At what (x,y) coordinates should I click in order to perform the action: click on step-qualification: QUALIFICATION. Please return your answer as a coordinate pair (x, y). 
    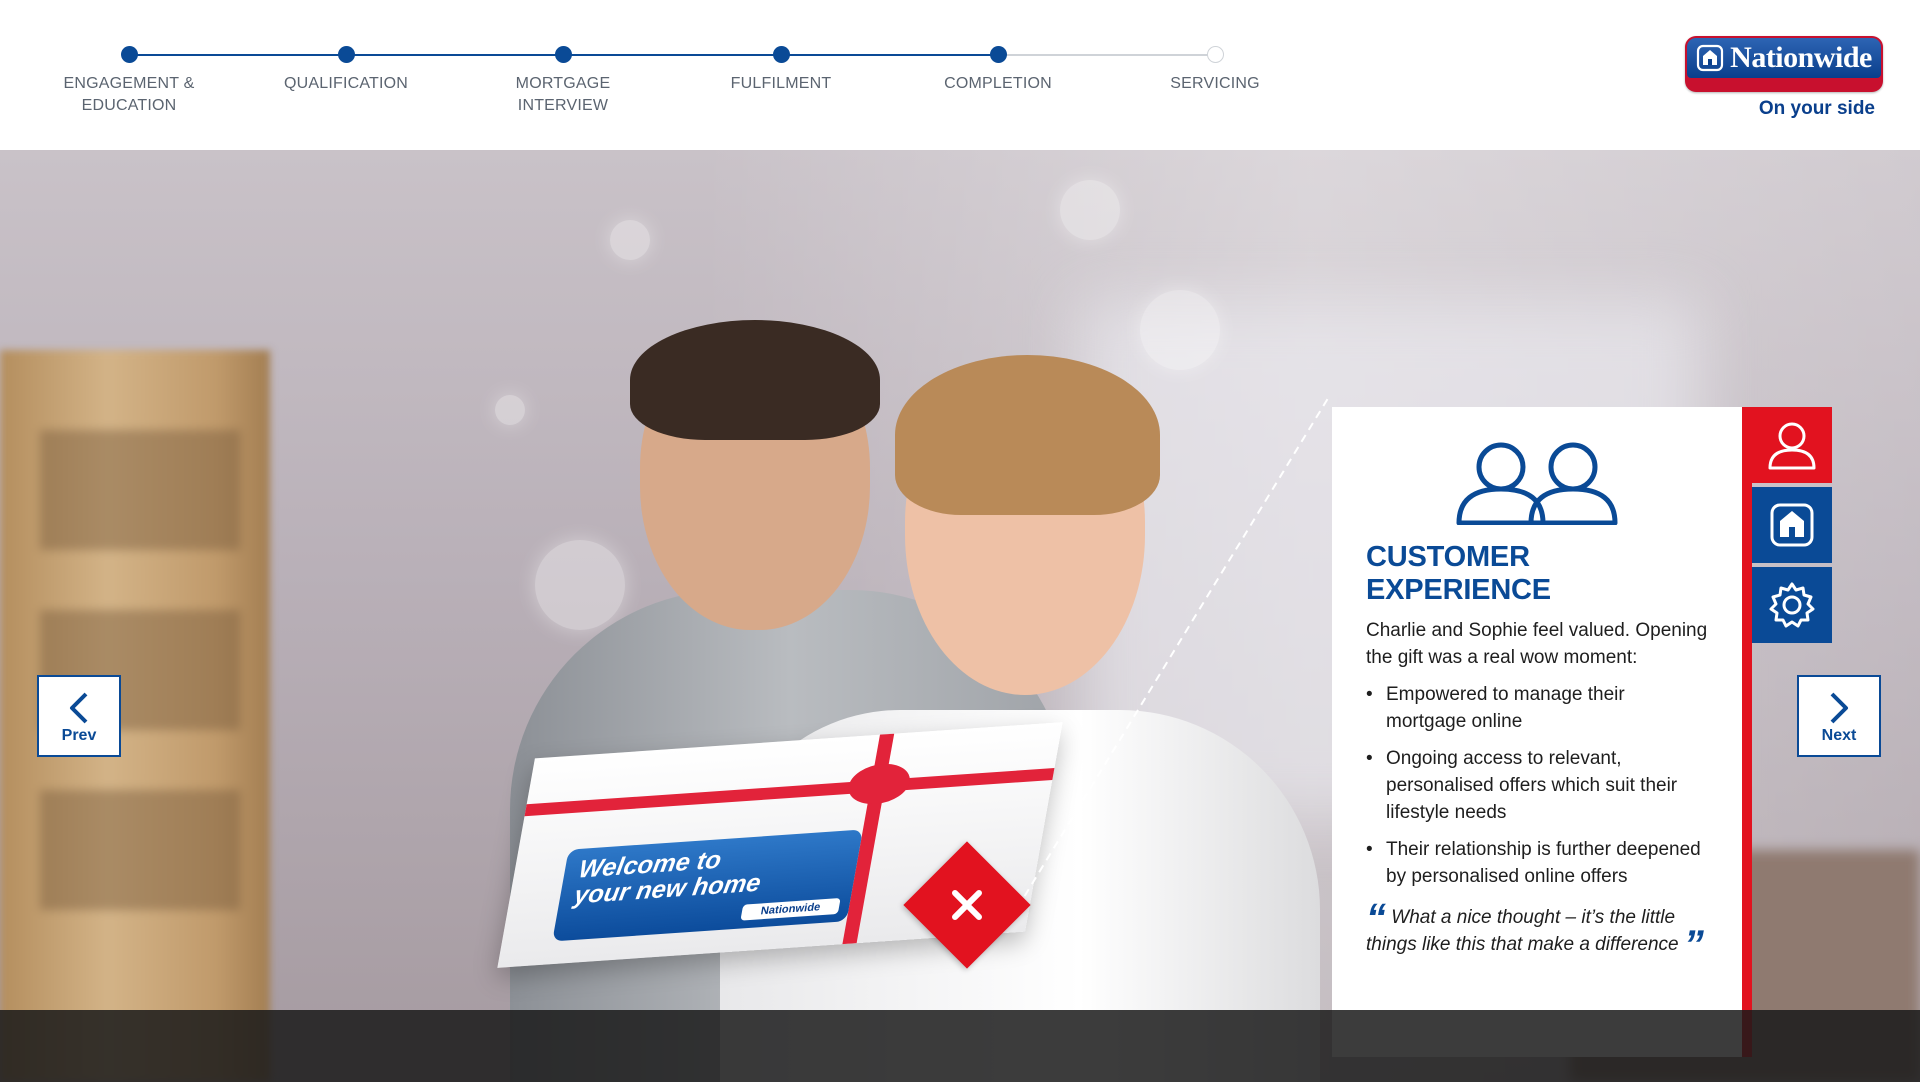
    Looking at the image, I should click on (346, 70).